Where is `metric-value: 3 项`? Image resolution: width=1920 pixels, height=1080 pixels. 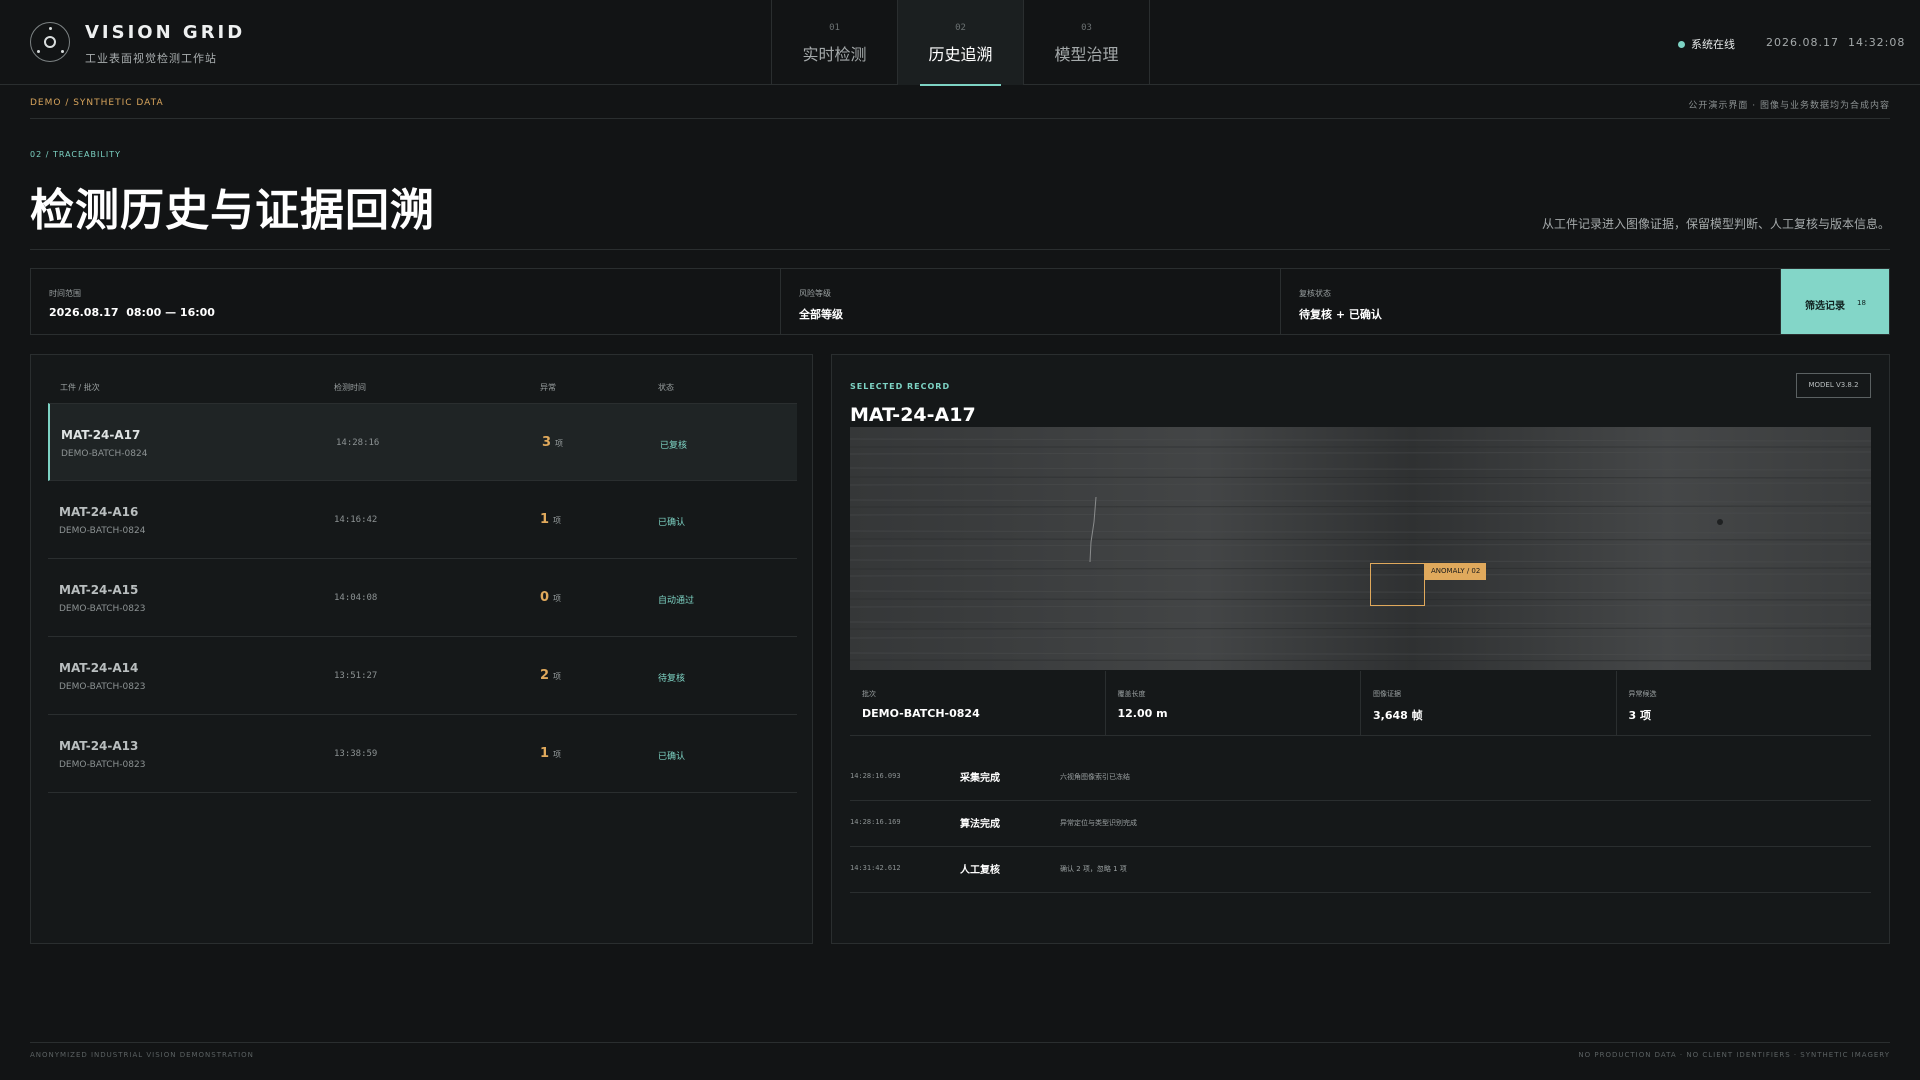
metric-value: 3 项 is located at coordinates (1639, 715).